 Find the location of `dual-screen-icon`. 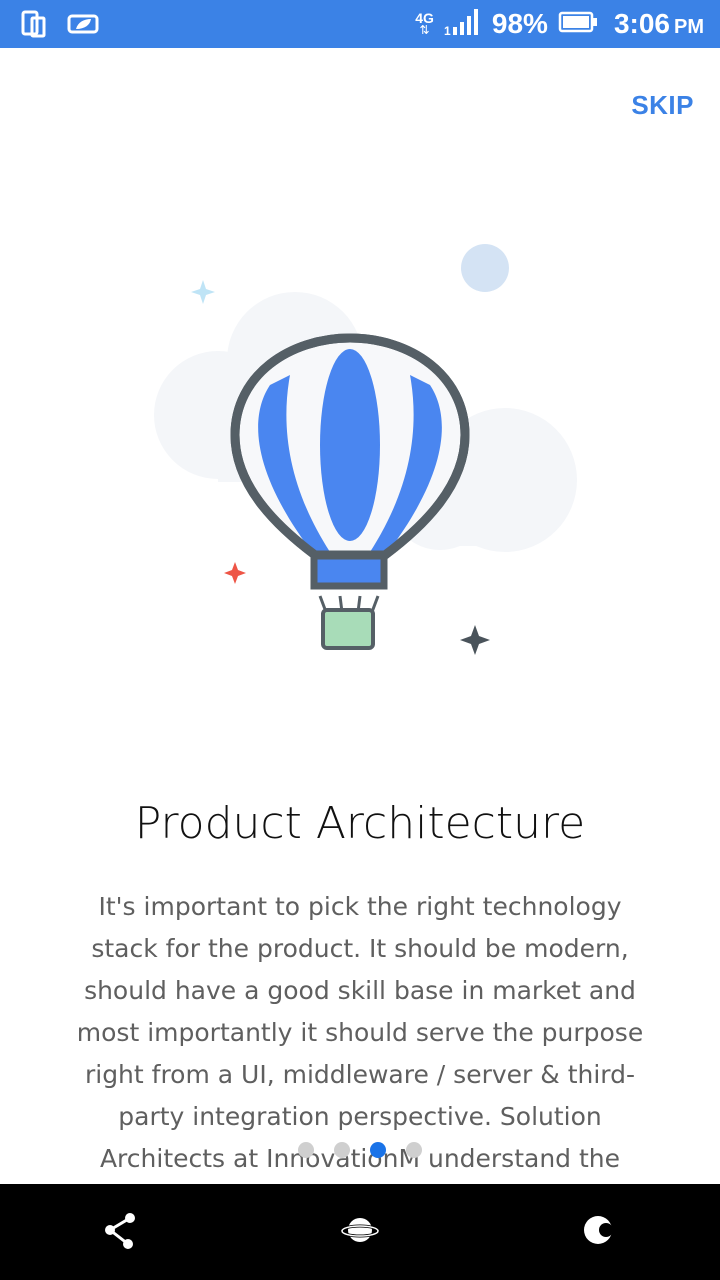

dual-screen-icon is located at coordinates (34, 26).